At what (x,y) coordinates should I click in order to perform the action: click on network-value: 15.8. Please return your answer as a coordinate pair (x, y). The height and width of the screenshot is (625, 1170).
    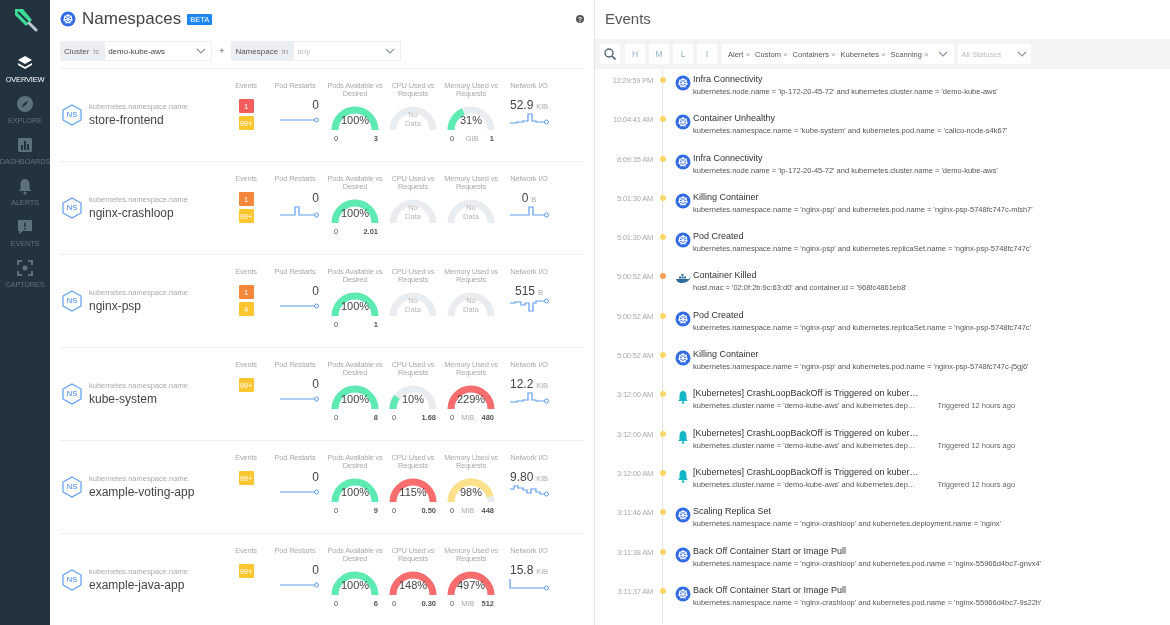
    Looking at the image, I should click on (522, 570).